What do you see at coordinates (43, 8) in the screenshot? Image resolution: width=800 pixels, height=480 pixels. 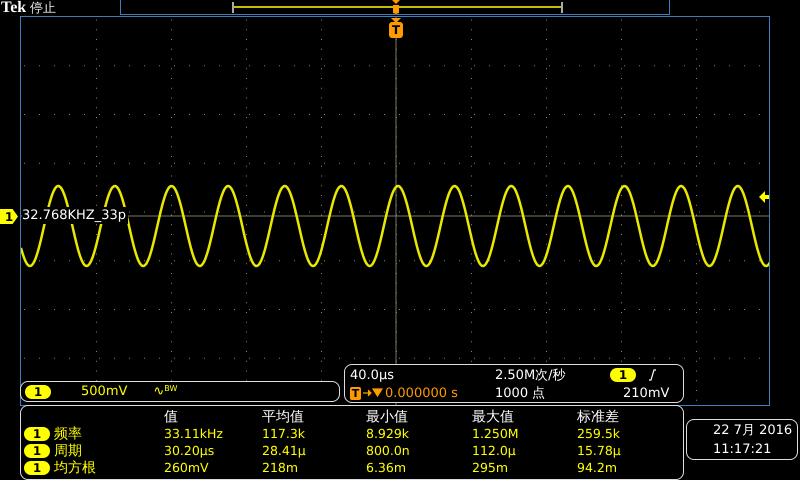 I see `acquisition-state: 停止` at bounding box center [43, 8].